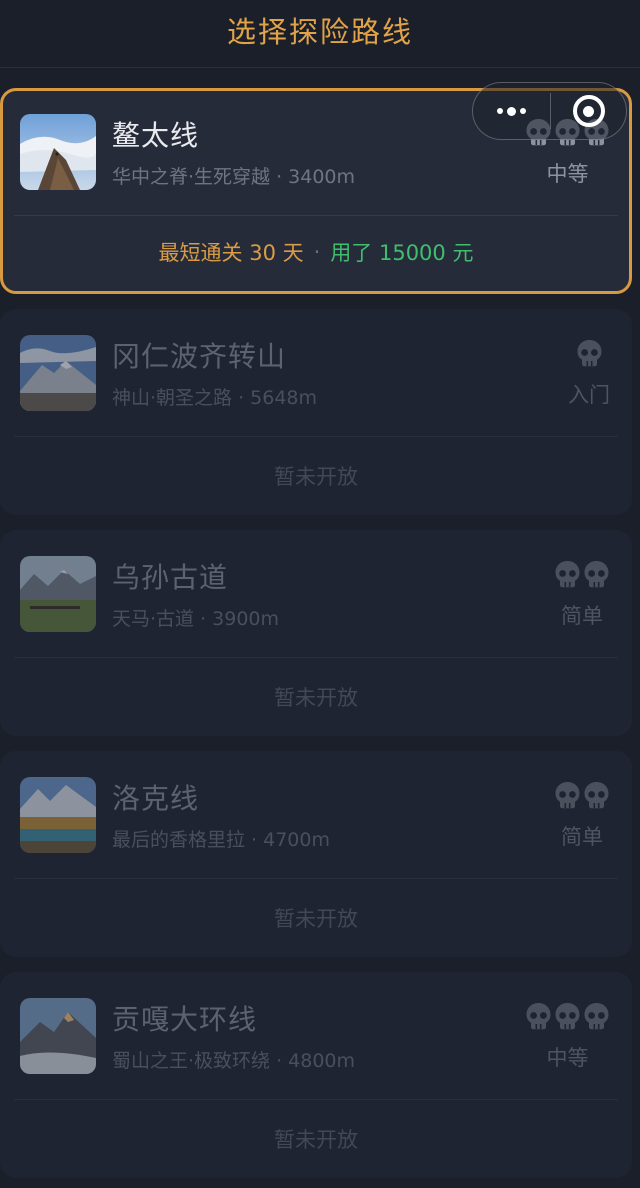 The height and width of the screenshot is (1188, 640). I want to click on best-record-text: 最短通关 30 天, so click(231, 253).